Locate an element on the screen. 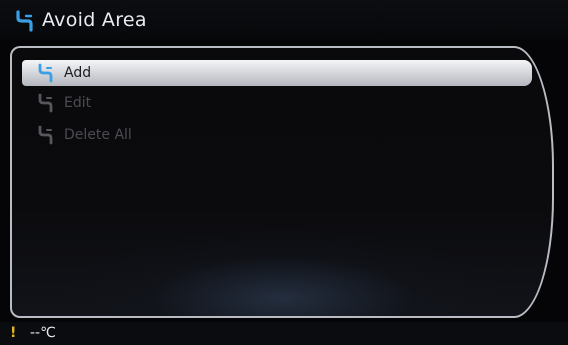  menu-item-label: Edit is located at coordinates (78, 103).